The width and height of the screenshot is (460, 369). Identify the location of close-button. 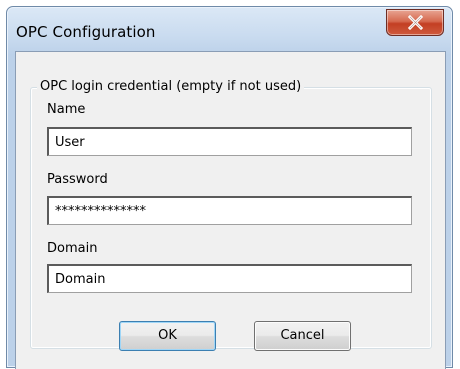
(415, 22).